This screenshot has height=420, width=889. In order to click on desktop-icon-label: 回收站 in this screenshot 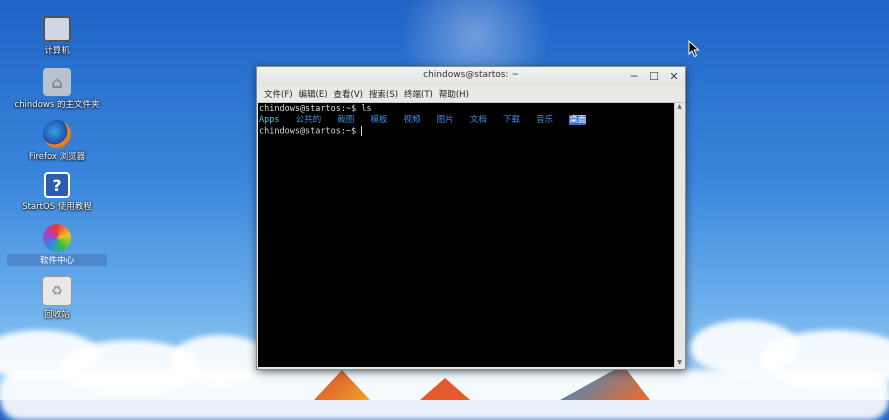, I will do `click(57, 315)`.